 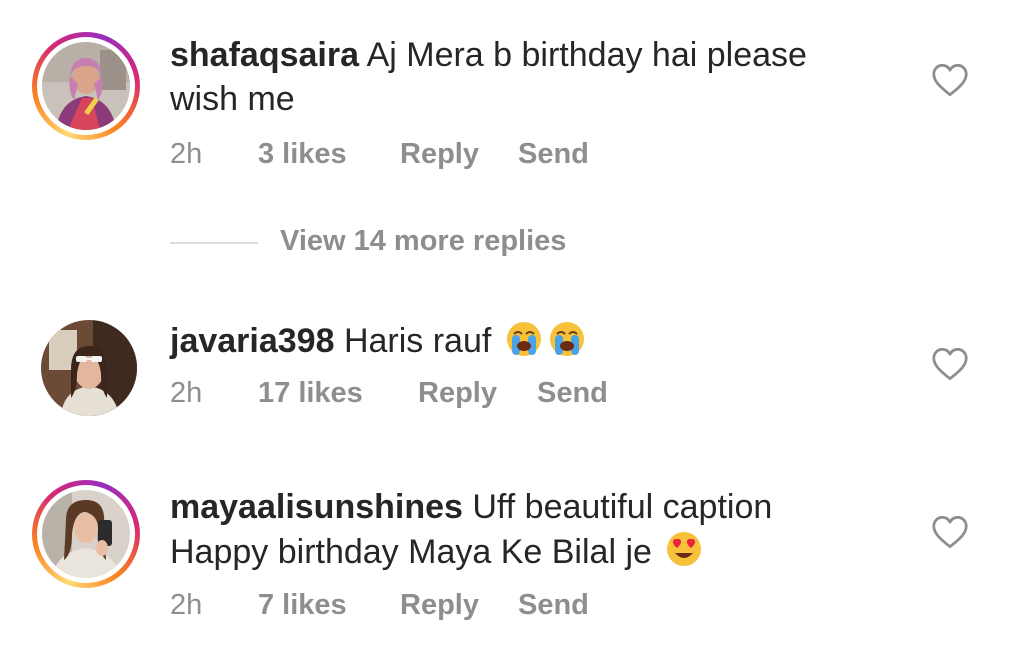 I want to click on comment-username: javaria398, so click(x=252, y=341).